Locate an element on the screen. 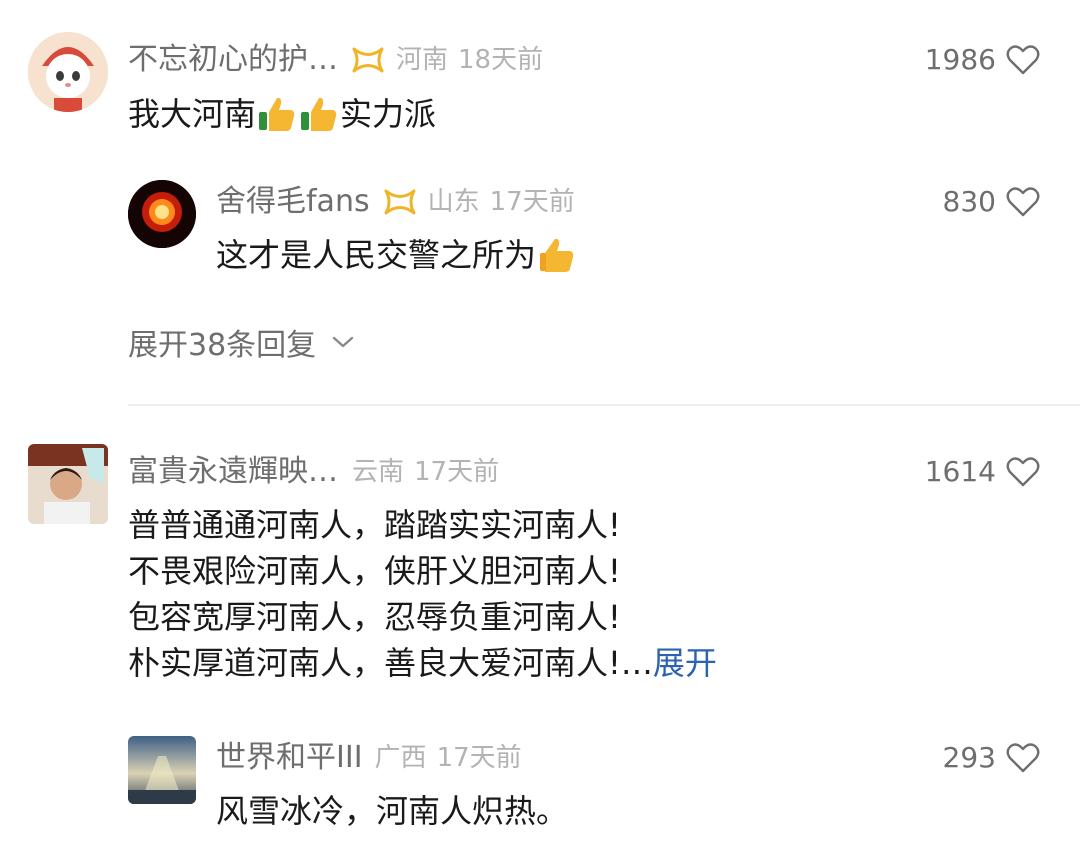 This screenshot has width=1080, height=844. location: 河南 is located at coordinates (422, 60).